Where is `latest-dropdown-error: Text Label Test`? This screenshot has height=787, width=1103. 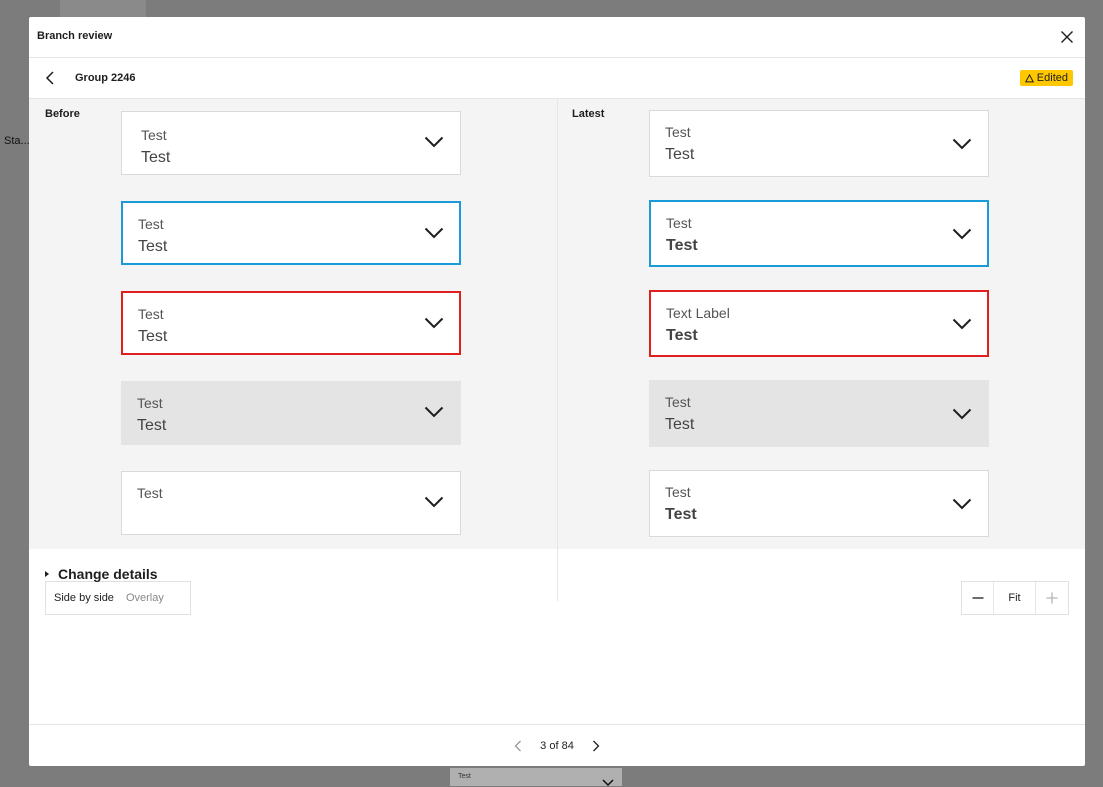
latest-dropdown-error: Text Label Test is located at coordinates (819, 323).